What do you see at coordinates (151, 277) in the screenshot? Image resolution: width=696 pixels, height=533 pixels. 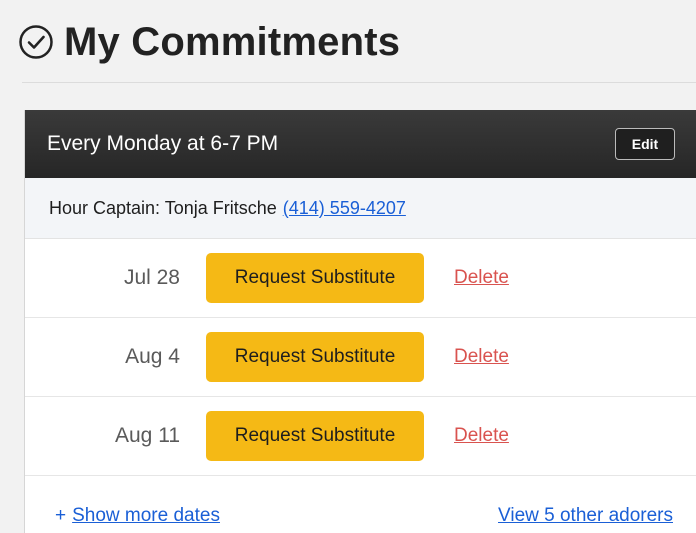 I see `commitment-date: Jul 28` at bounding box center [151, 277].